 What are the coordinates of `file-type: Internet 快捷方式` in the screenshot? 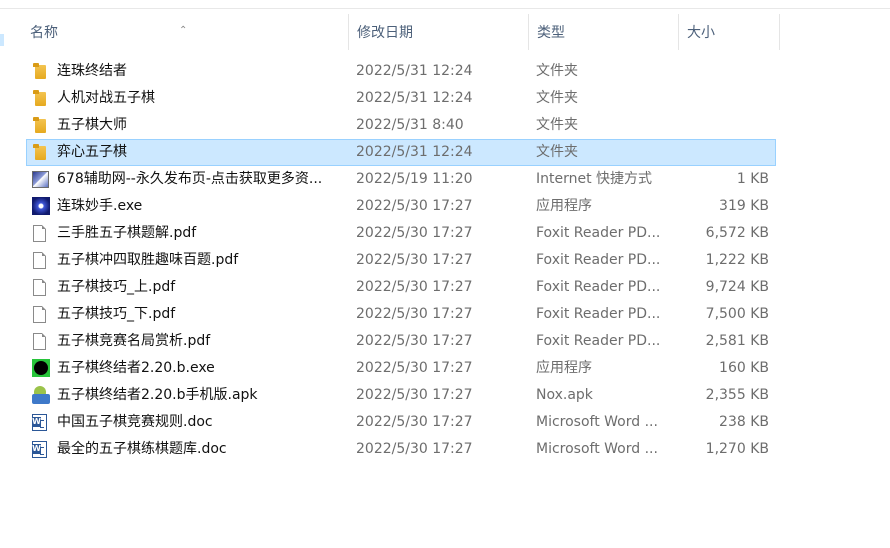 It's located at (594, 179).